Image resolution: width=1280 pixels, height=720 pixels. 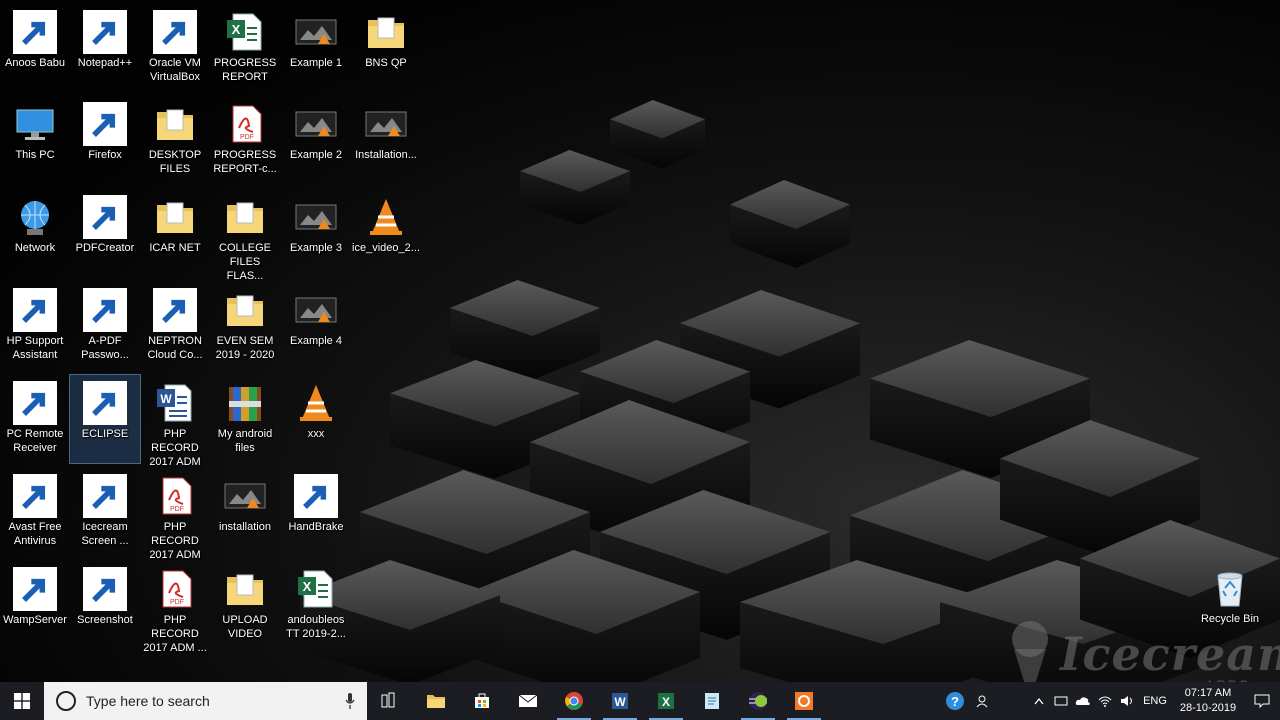 I want to click on microphone-icon, so click(x=350, y=701).